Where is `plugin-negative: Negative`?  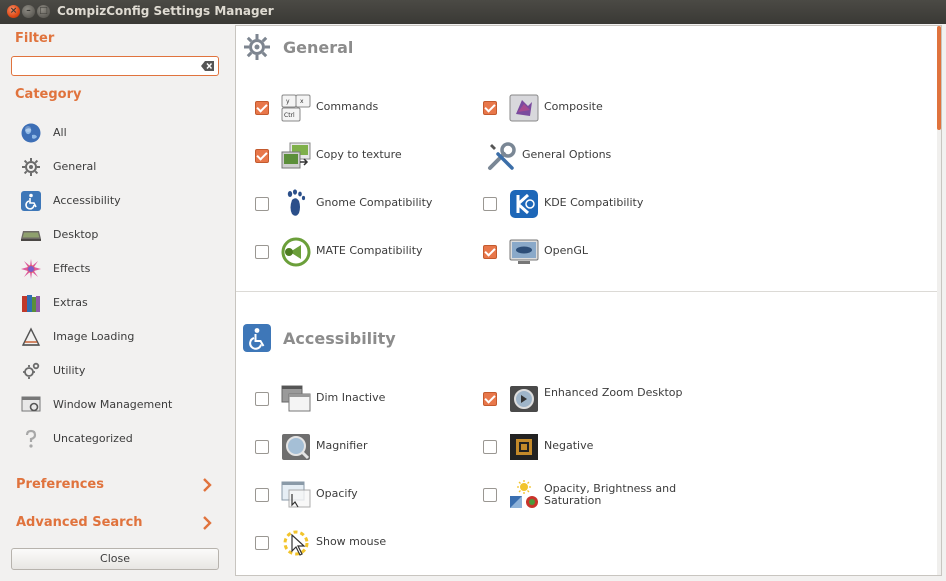
plugin-negative: Negative is located at coordinates (598, 447).